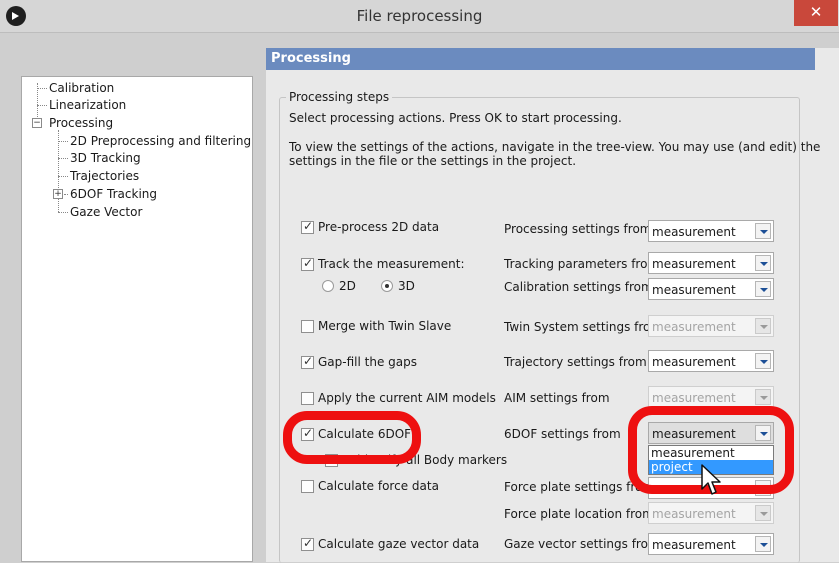  What do you see at coordinates (307, 263) in the screenshot?
I see `track-measurement-checkbox` at bounding box center [307, 263].